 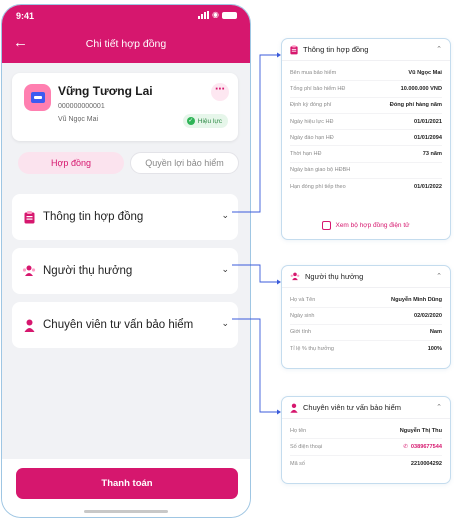 I want to click on info-row: Bên mua bảo hiểm Vũ Ngọc Mai, so click(x=366, y=73).